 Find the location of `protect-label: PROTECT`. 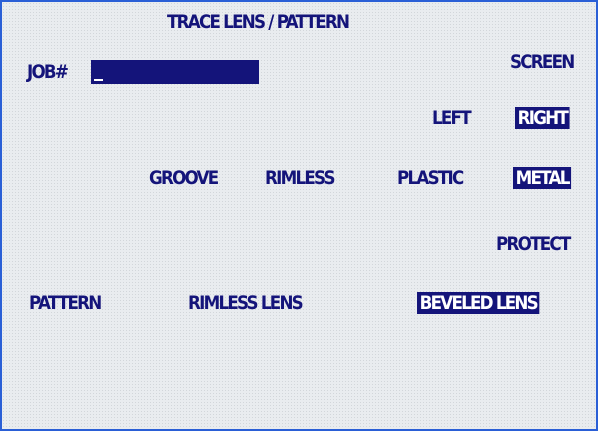

protect-label: PROTECT is located at coordinates (533, 244).